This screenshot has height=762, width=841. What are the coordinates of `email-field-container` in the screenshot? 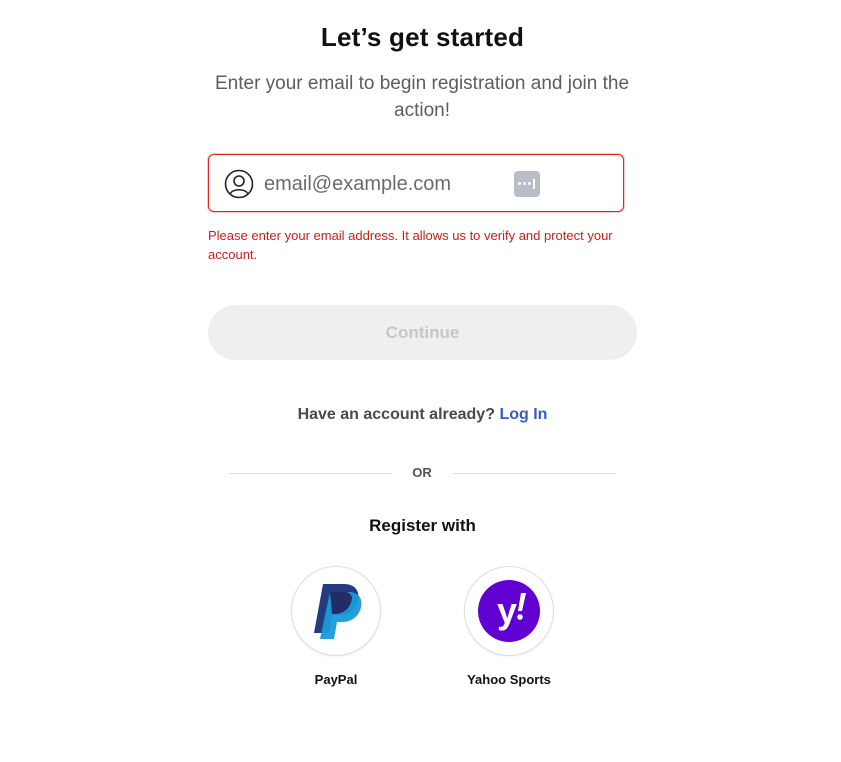 It's located at (416, 183).